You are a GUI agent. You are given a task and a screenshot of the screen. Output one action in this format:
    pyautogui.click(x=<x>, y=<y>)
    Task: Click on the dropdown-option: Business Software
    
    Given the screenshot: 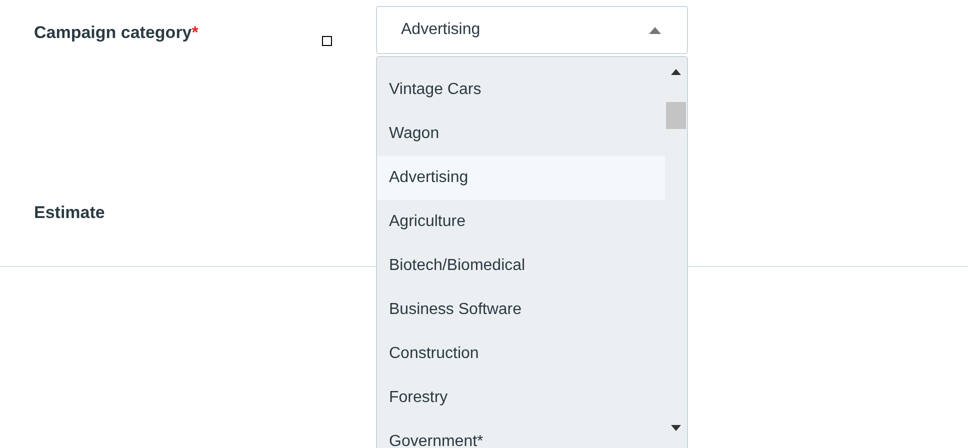 What is the action you would take?
    pyautogui.click(x=521, y=310)
    